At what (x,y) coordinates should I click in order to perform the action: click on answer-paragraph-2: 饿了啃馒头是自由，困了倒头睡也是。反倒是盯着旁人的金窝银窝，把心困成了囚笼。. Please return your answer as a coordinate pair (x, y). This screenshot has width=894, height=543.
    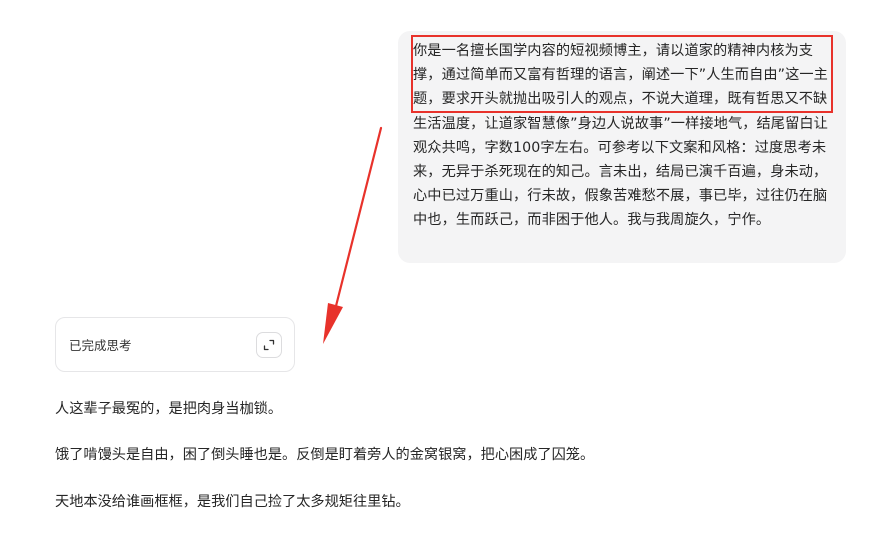
    Looking at the image, I should click on (325, 455).